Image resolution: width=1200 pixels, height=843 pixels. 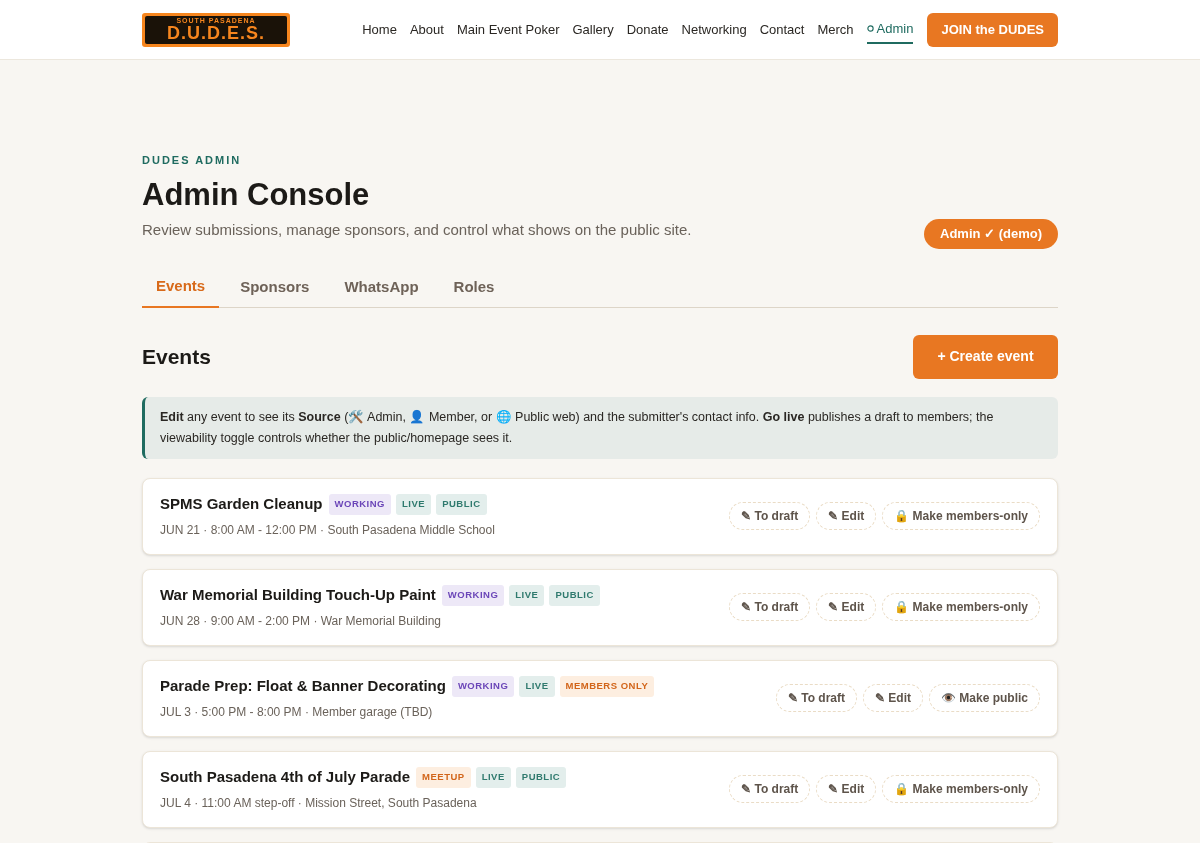 I want to click on event-meta: JUN 21 · 8:00 AM - 12:00 PM · South Pasadena Middle School, so click(x=328, y=530).